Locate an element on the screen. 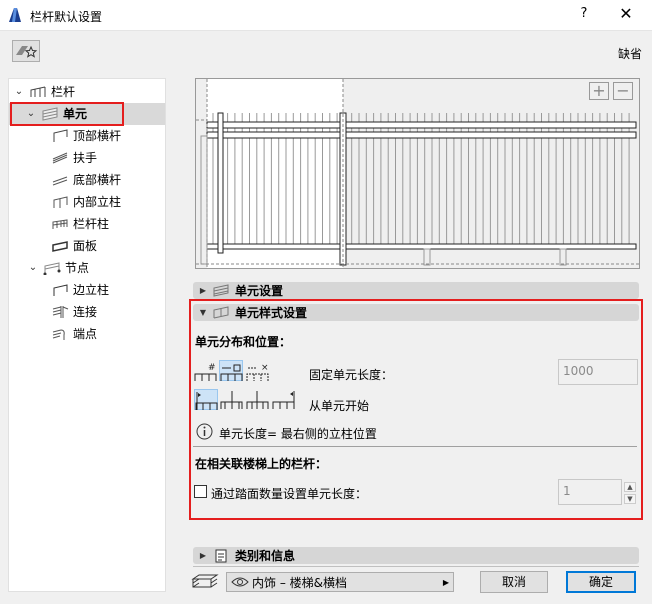 The image size is (652, 604). max-length-icon: × is located at coordinates (257, 372).